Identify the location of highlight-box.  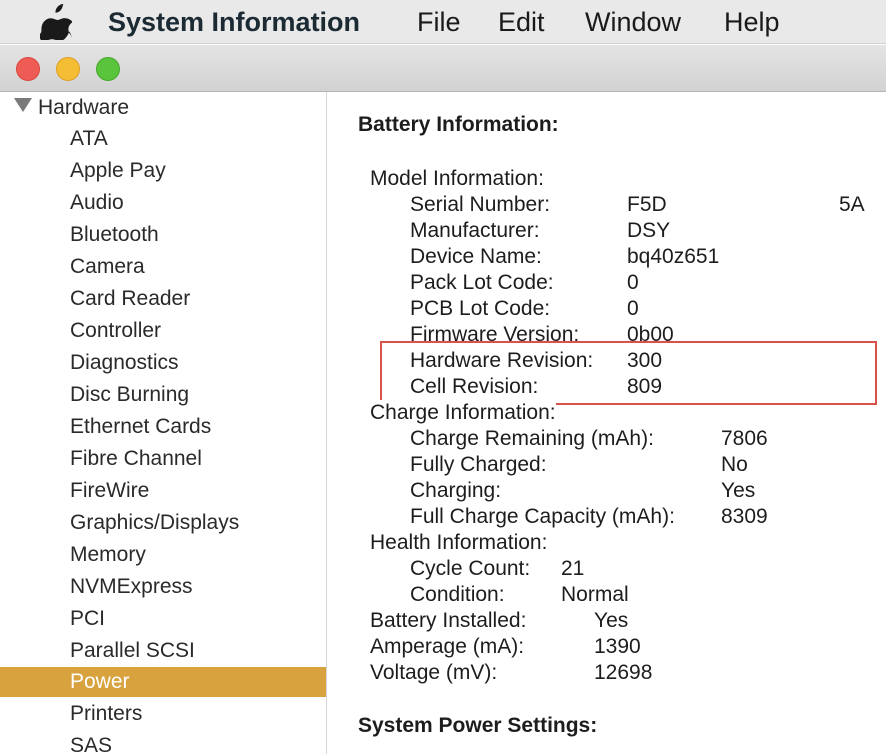
(628, 373).